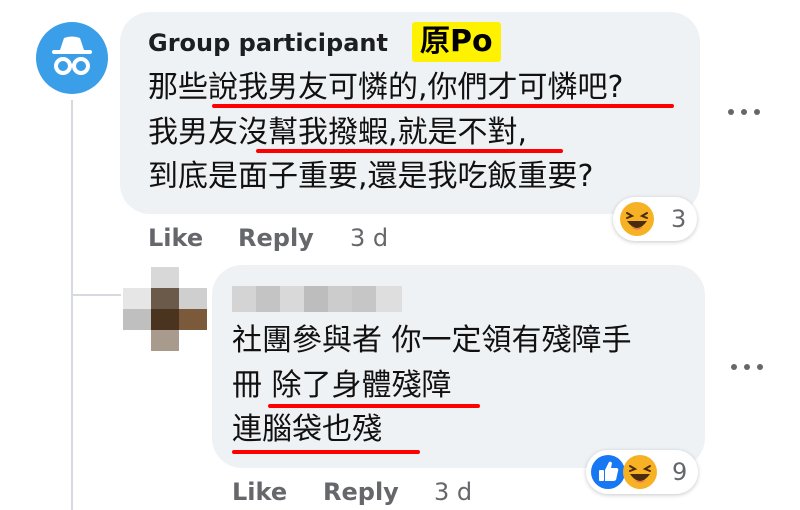 The height and width of the screenshot is (510, 800). What do you see at coordinates (386, 87) in the screenshot?
I see `comment-text-line: 那些說我男友可憐的,你們才可憐吧?` at bounding box center [386, 87].